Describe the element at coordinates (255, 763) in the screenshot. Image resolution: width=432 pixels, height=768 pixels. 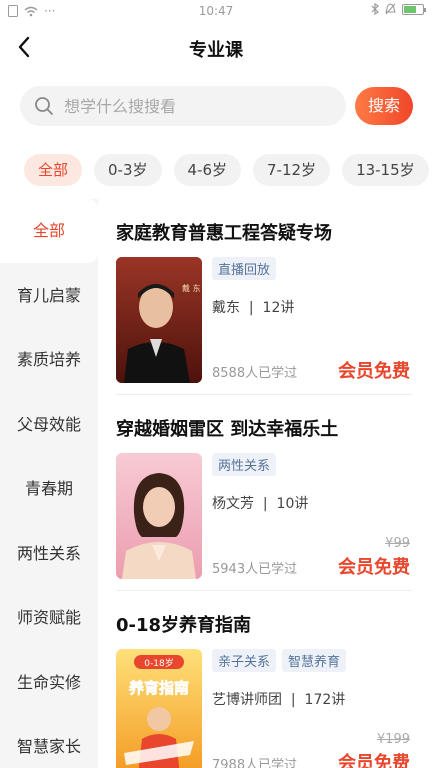
I see `learner-count: 7988人已学过` at that location.